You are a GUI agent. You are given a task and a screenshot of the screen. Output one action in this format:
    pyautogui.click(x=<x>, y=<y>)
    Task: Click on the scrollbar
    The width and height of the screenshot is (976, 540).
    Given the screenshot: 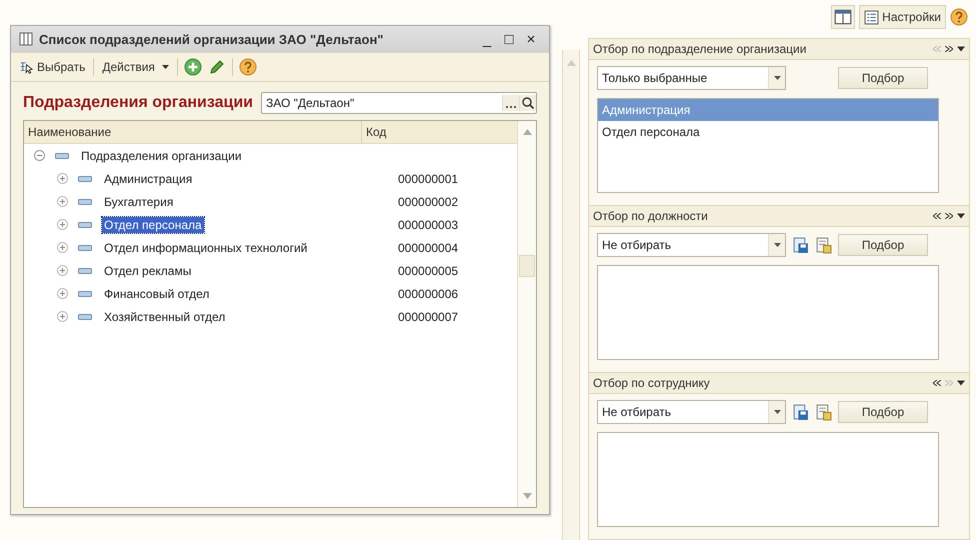 What is the action you would take?
    pyautogui.click(x=526, y=314)
    